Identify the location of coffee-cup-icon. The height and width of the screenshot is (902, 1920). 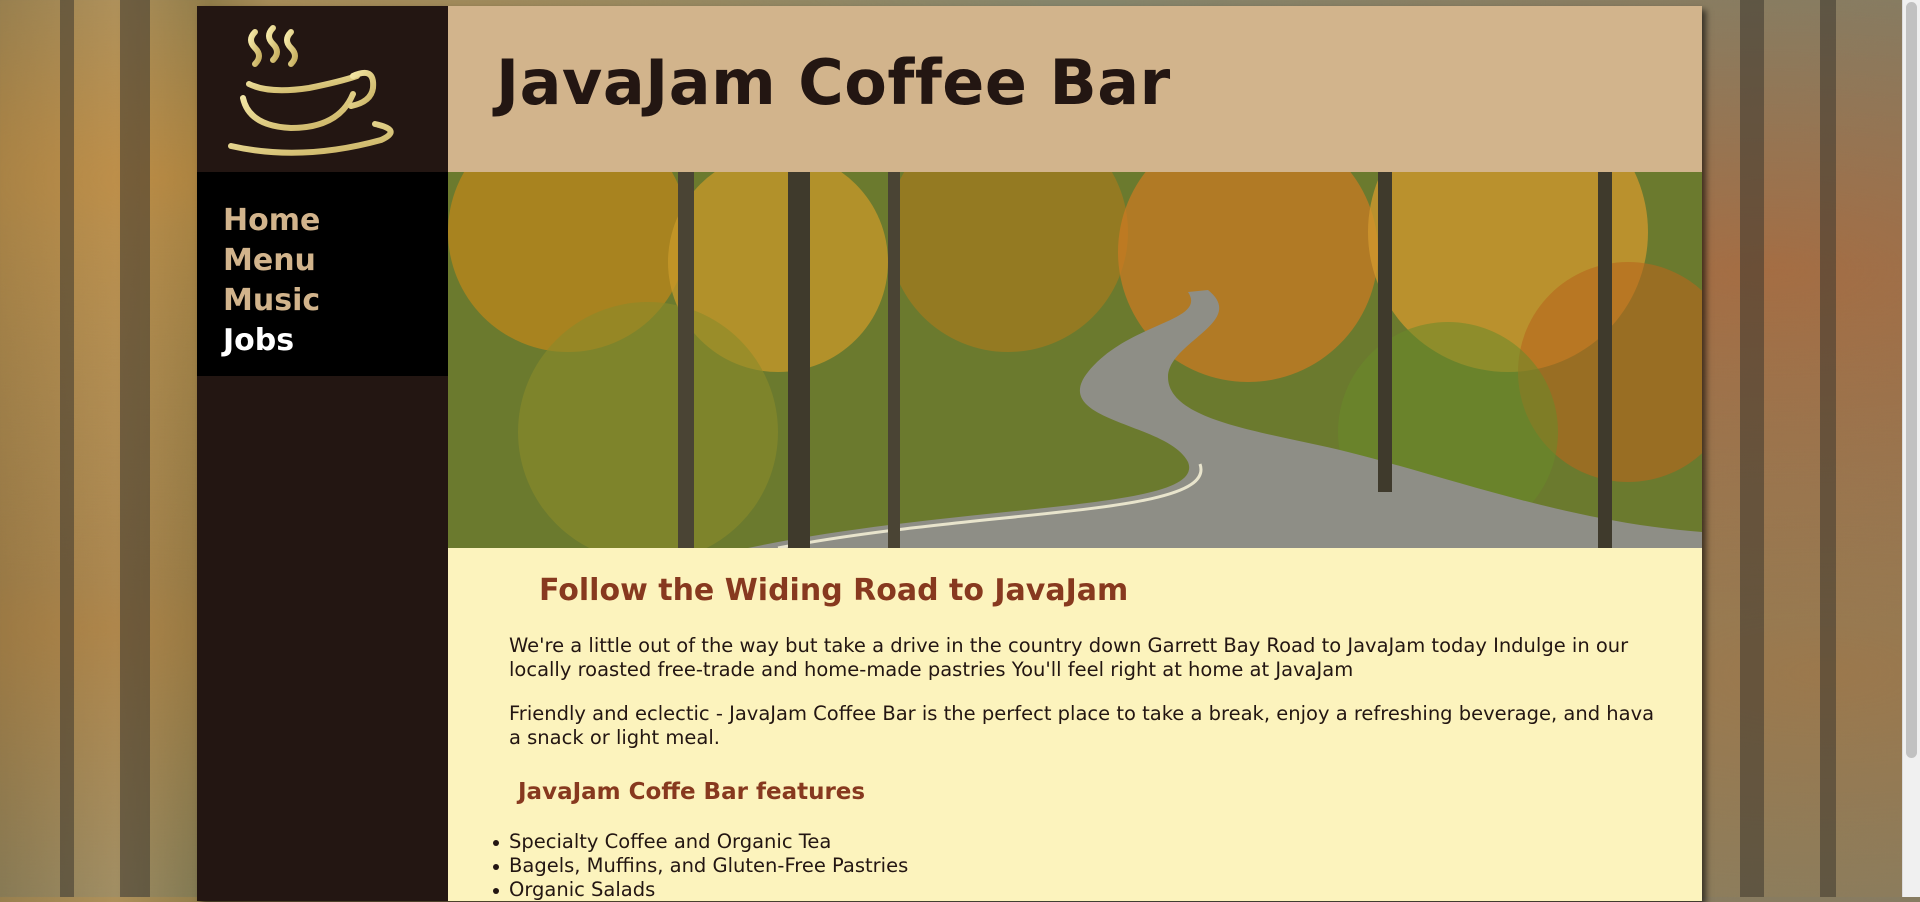
(311, 90).